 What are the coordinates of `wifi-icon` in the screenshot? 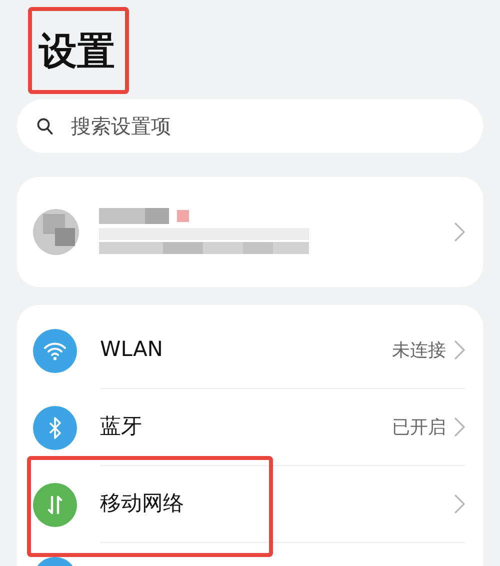 It's located at (55, 350).